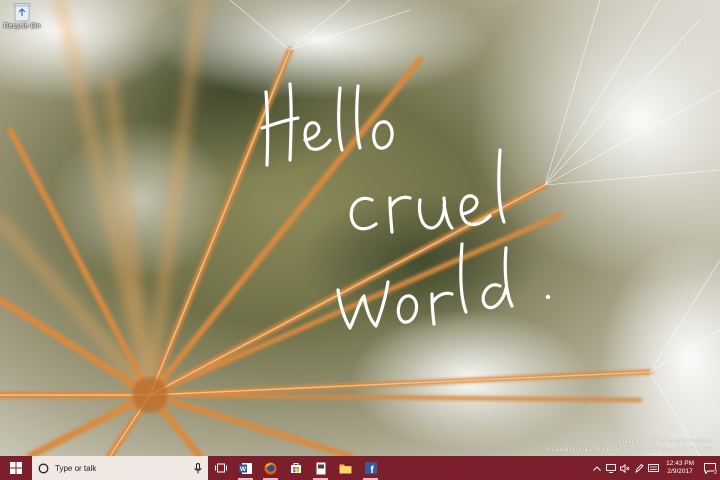 This screenshot has width=720, height=480. I want to click on clock: 12:43 PM 2/9/2017, so click(680, 468).